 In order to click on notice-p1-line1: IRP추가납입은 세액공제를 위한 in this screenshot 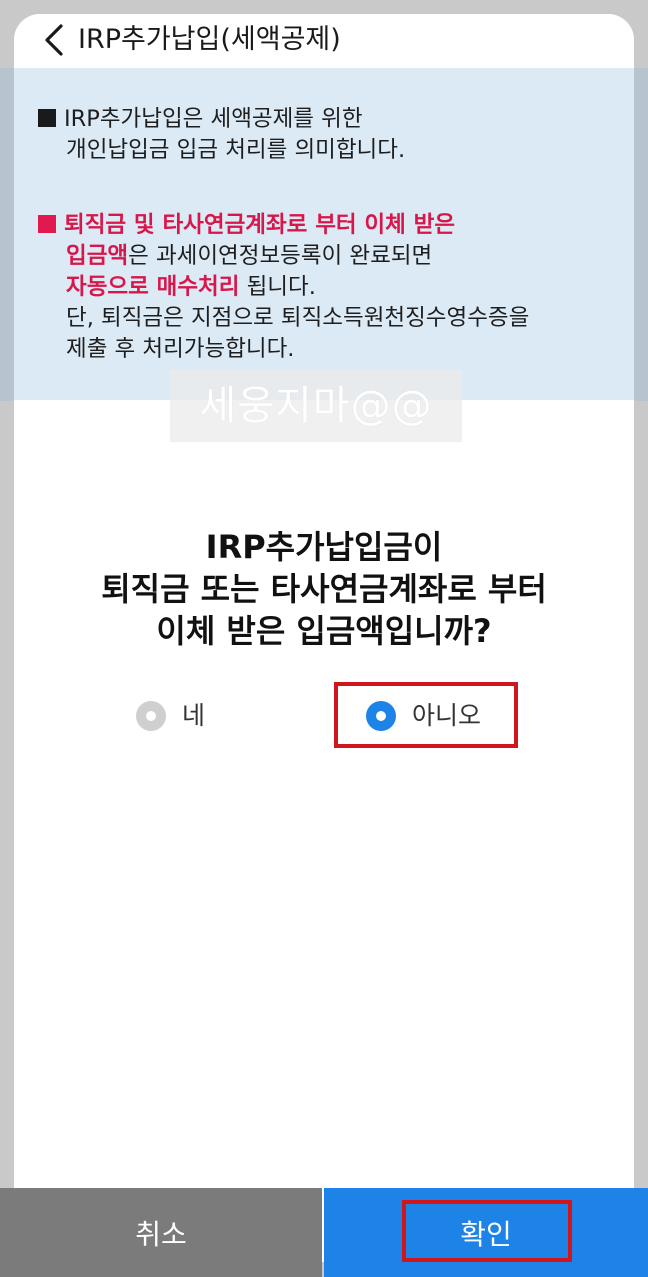, I will do `click(213, 119)`.